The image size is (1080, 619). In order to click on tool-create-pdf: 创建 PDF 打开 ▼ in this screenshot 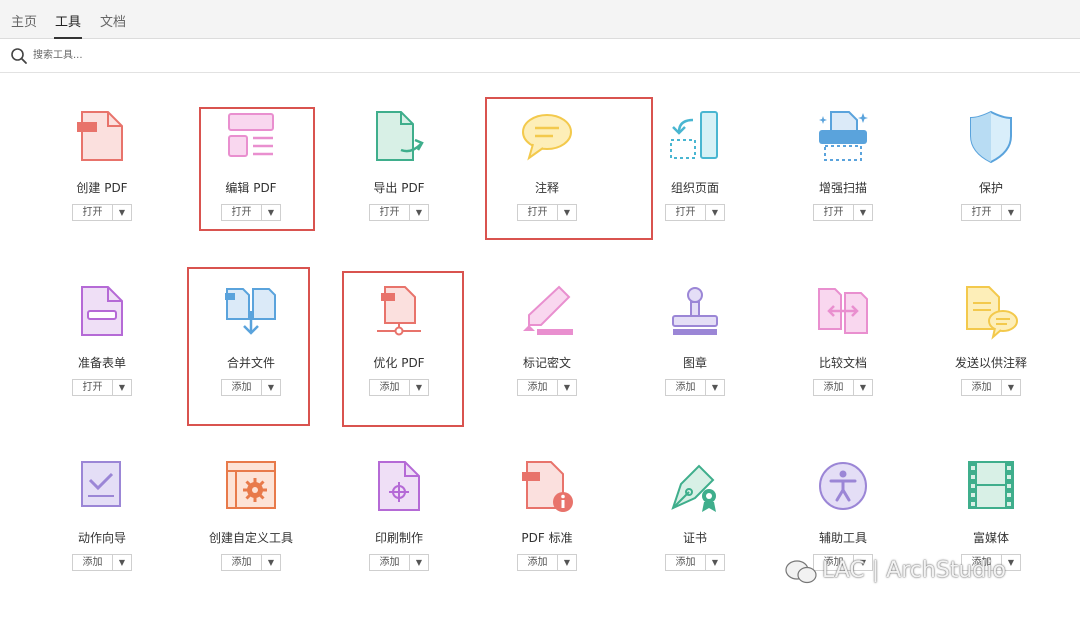, I will do `click(102, 180)`.